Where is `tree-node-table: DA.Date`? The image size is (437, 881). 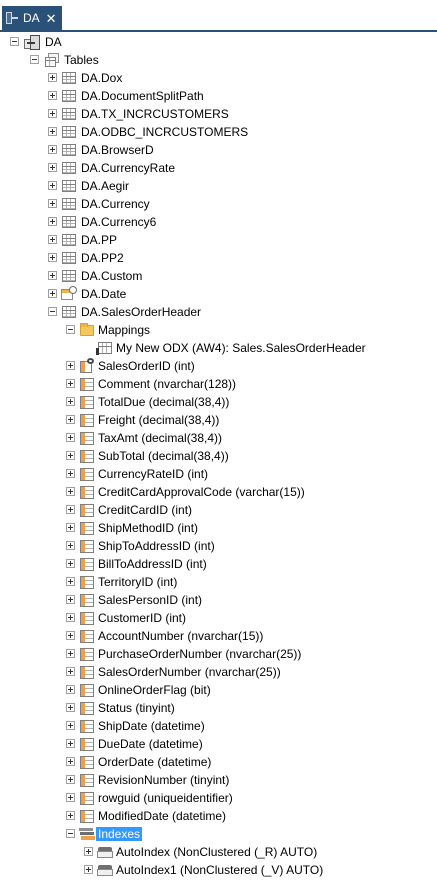
tree-node-table: DA.Date is located at coordinates (218, 294).